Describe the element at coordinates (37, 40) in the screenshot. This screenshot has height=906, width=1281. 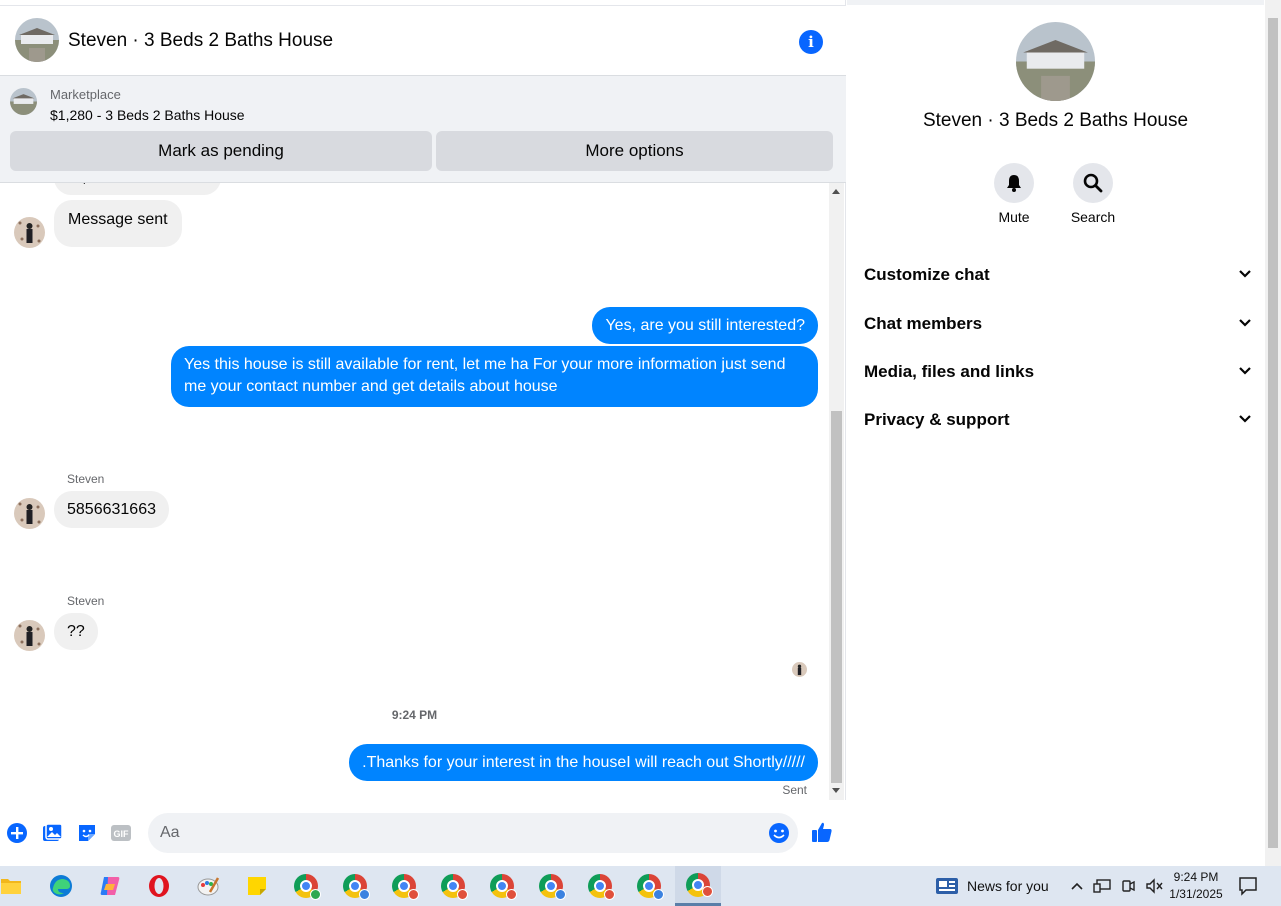
I see `listing-avatar` at that location.